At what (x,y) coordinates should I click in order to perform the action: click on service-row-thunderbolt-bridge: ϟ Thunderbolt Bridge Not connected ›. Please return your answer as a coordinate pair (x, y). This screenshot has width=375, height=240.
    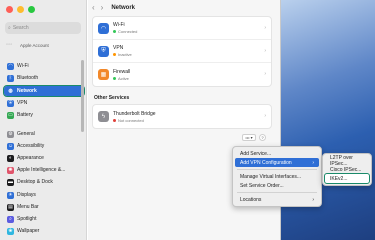
    Looking at the image, I should click on (182, 116).